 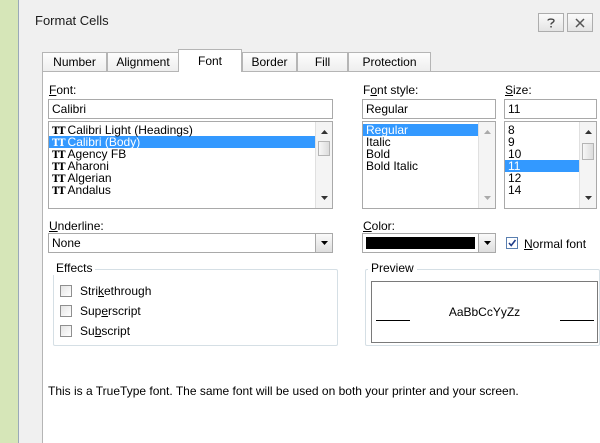 I want to click on tab-border: Border, so click(x=269, y=62).